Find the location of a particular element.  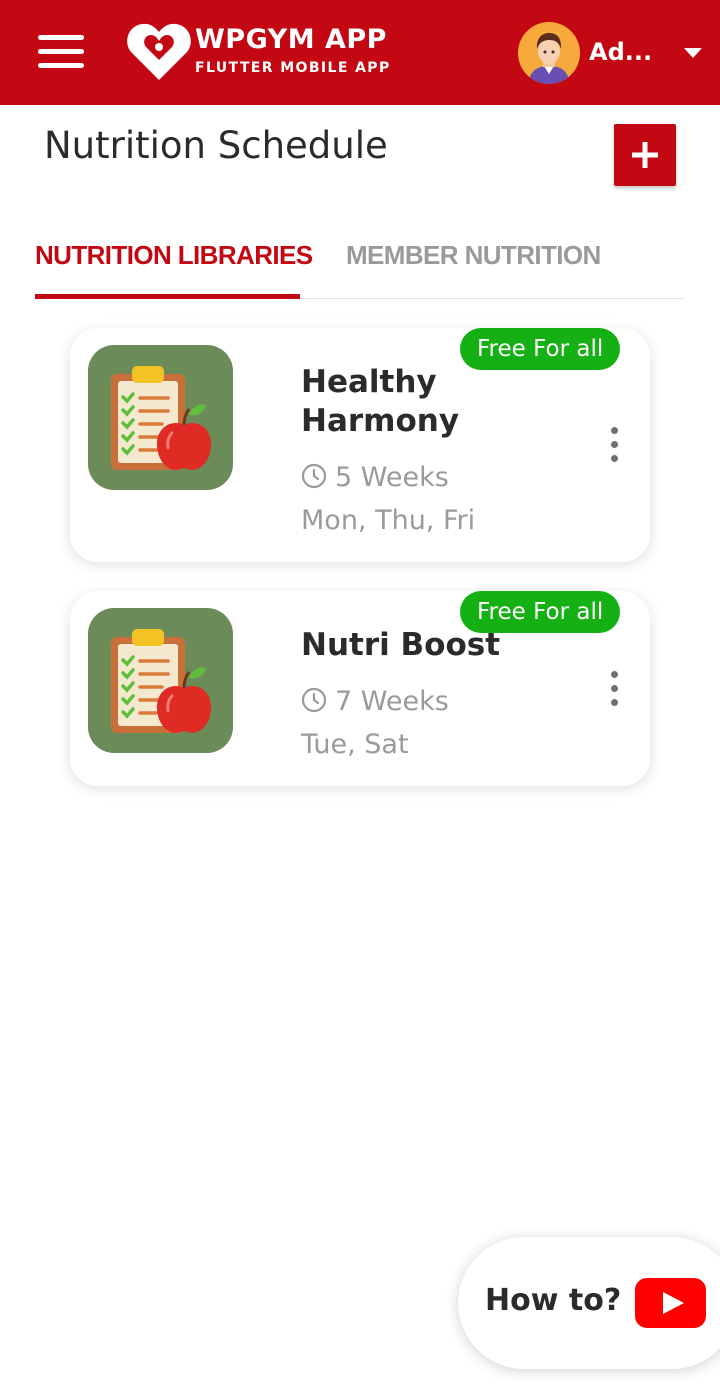

how-to-label: How to? is located at coordinates (553, 1300).